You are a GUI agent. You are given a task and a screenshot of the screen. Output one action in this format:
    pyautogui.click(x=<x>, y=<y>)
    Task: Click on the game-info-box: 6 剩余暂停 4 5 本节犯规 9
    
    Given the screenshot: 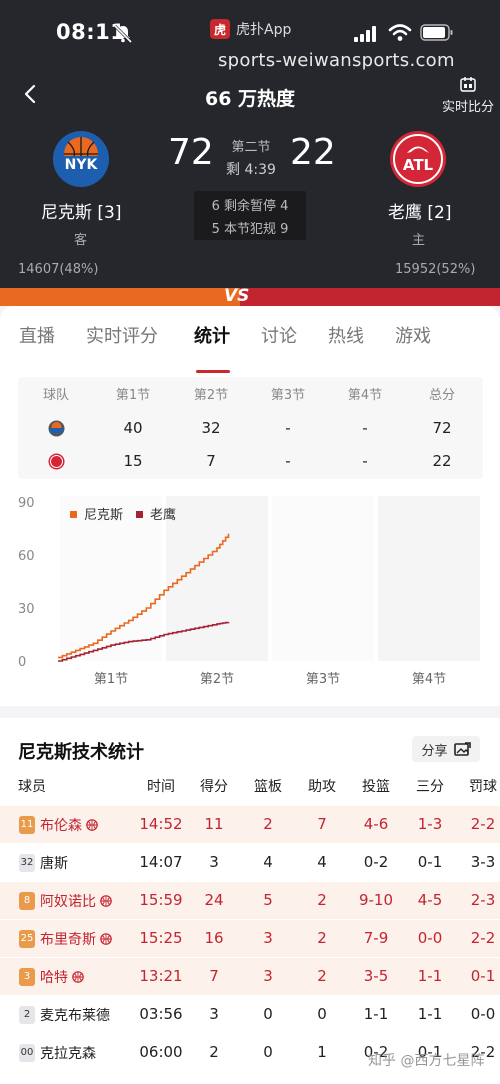 What is the action you would take?
    pyautogui.click(x=250, y=215)
    